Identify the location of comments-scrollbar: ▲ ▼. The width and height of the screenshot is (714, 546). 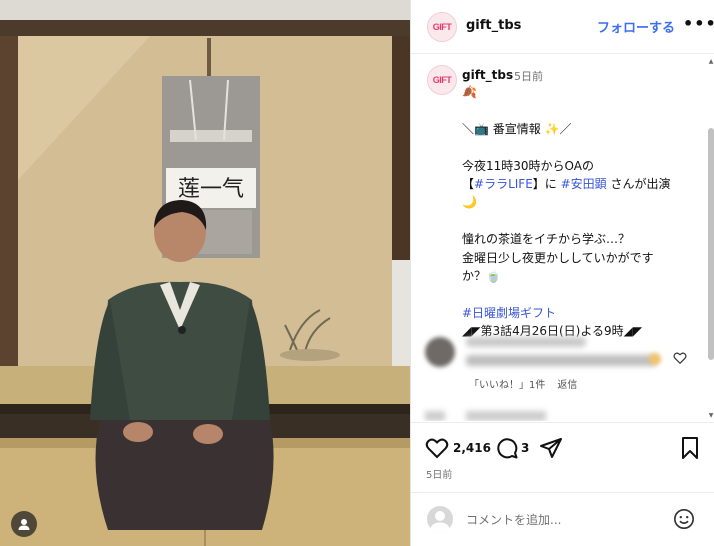
(710, 239).